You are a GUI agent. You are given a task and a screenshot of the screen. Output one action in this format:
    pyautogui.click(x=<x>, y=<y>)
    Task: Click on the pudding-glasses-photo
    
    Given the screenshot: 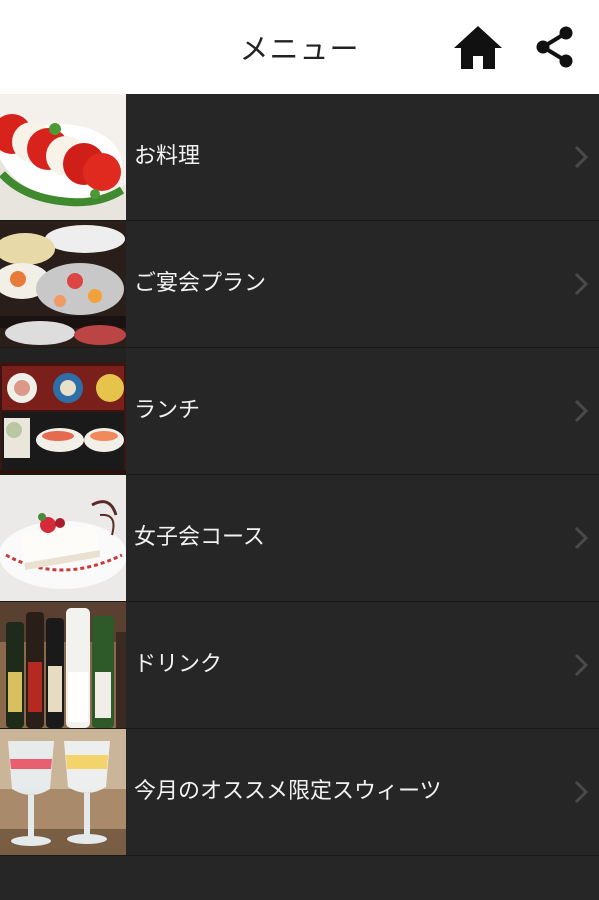 What is the action you would take?
    pyautogui.click(x=63, y=792)
    